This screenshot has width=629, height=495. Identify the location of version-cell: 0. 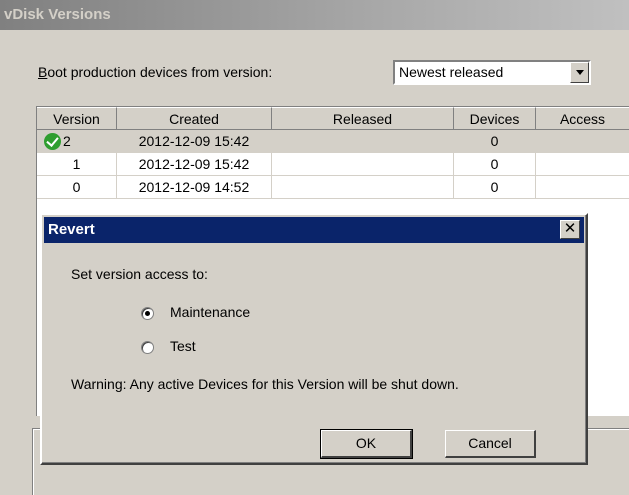
(77, 187).